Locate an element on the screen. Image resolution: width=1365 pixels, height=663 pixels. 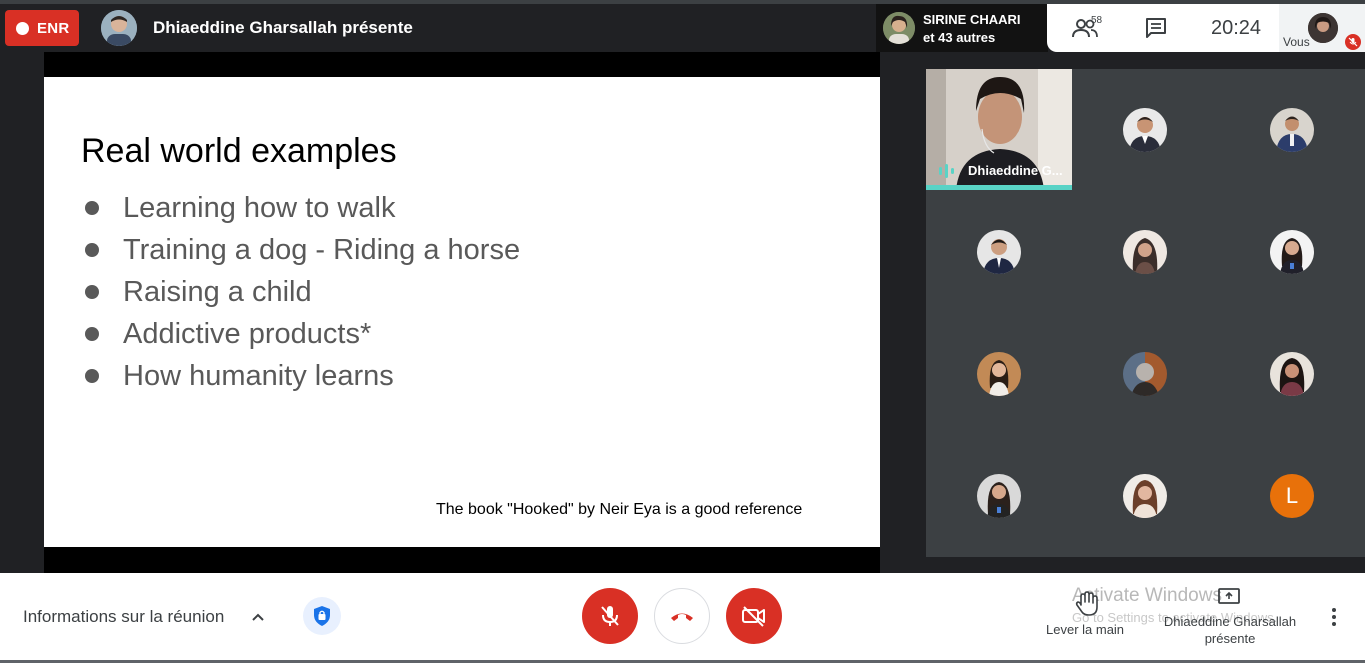
recording-badge: ENR is located at coordinates (42, 28).